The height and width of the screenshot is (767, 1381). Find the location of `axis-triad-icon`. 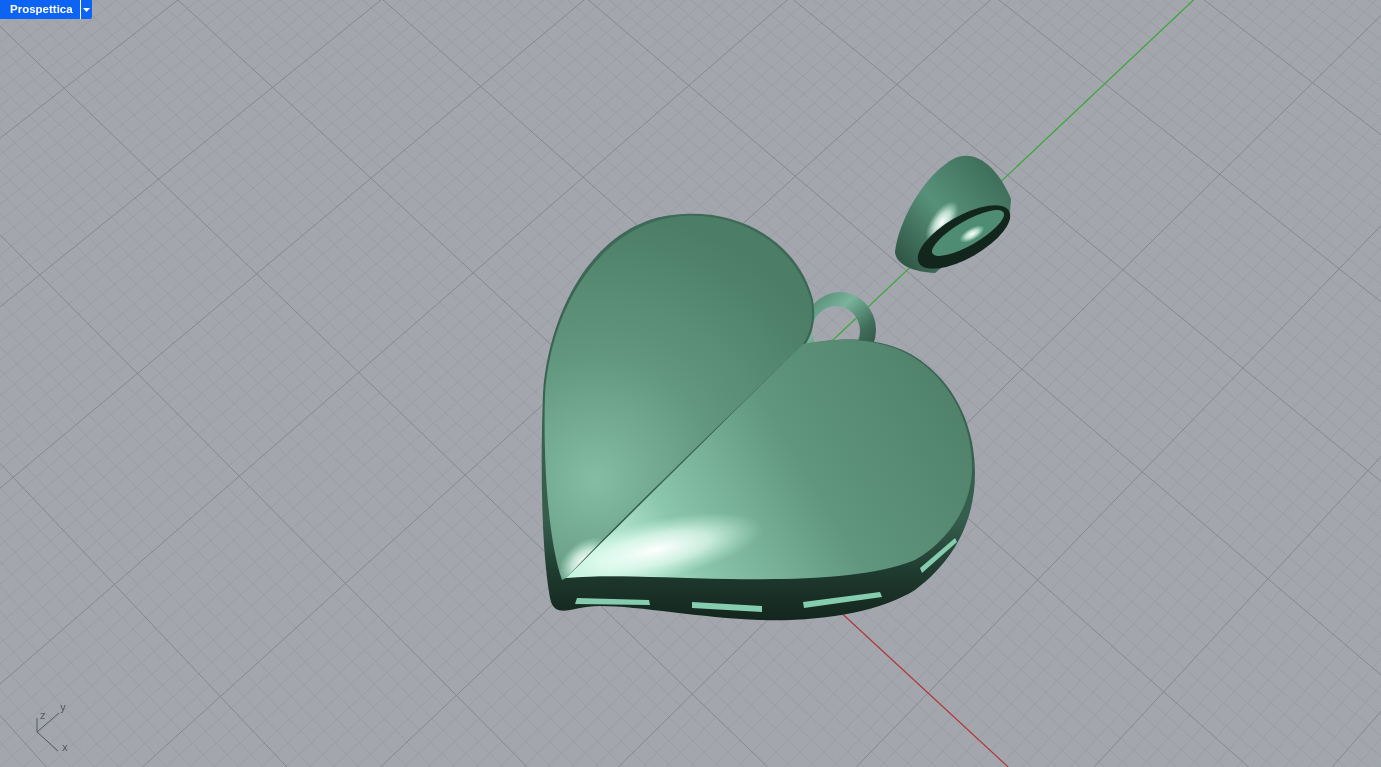

axis-triad-icon is located at coordinates (48, 732).